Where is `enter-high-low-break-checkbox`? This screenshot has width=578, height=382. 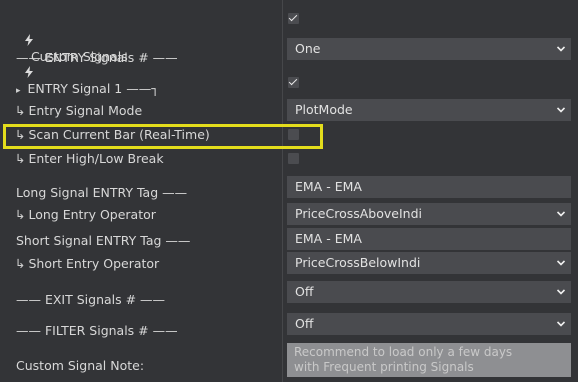
enter-high-low-break-checkbox is located at coordinates (293, 158).